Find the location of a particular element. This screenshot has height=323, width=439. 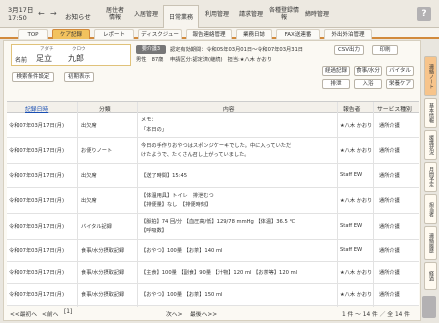

tab-care-record: ケア記録 is located at coordinates (71, 34).